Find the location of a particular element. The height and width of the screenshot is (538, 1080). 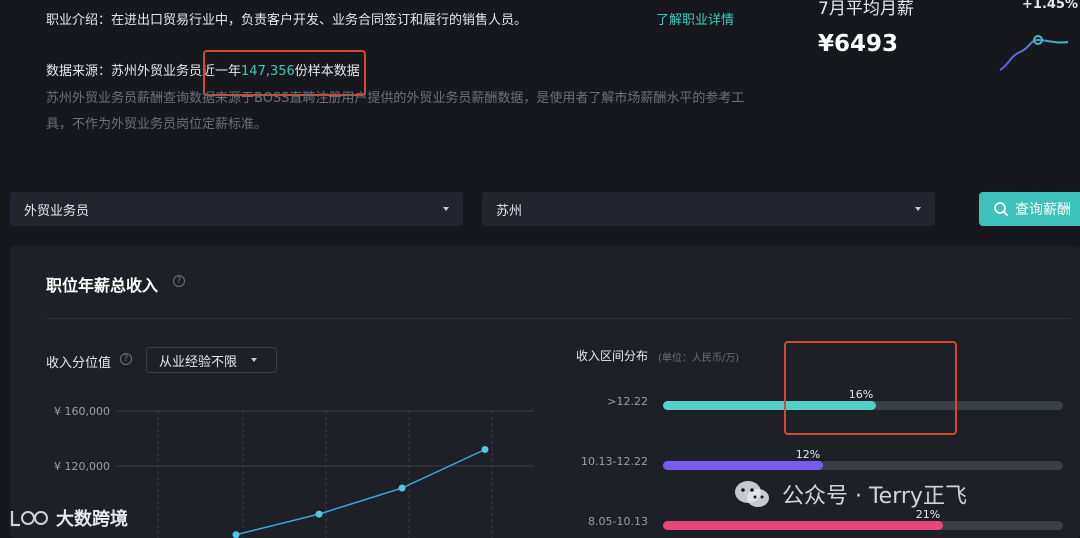

distribution-range-label: 10.13-12.22 is located at coordinates (614, 461).